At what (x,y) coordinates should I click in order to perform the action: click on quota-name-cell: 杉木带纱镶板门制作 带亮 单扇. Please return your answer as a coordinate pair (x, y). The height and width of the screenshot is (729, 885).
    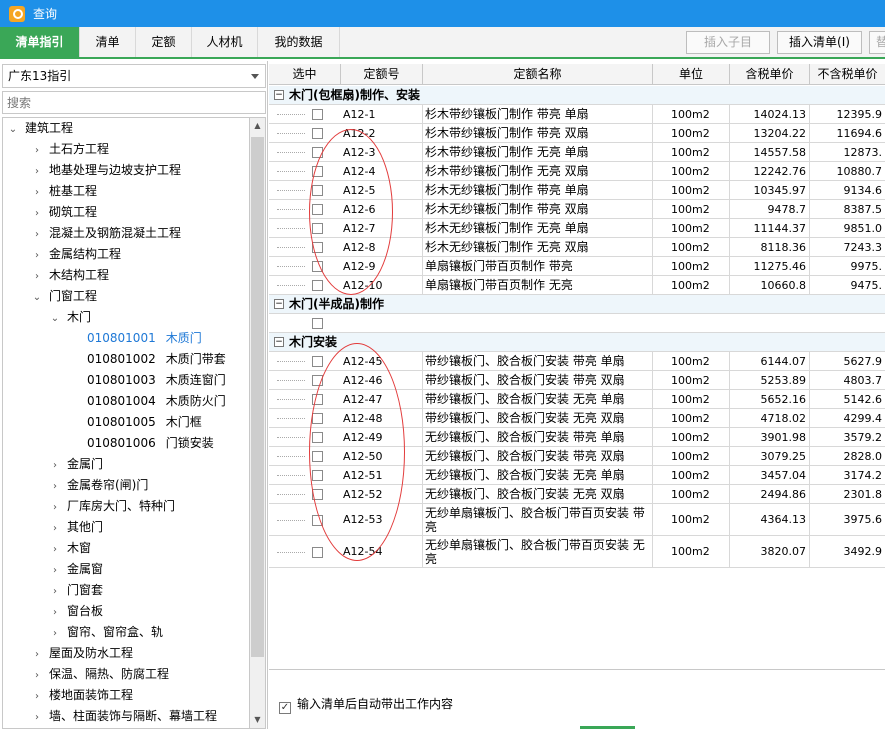
    Looking at the image, I should click on (538, 114).